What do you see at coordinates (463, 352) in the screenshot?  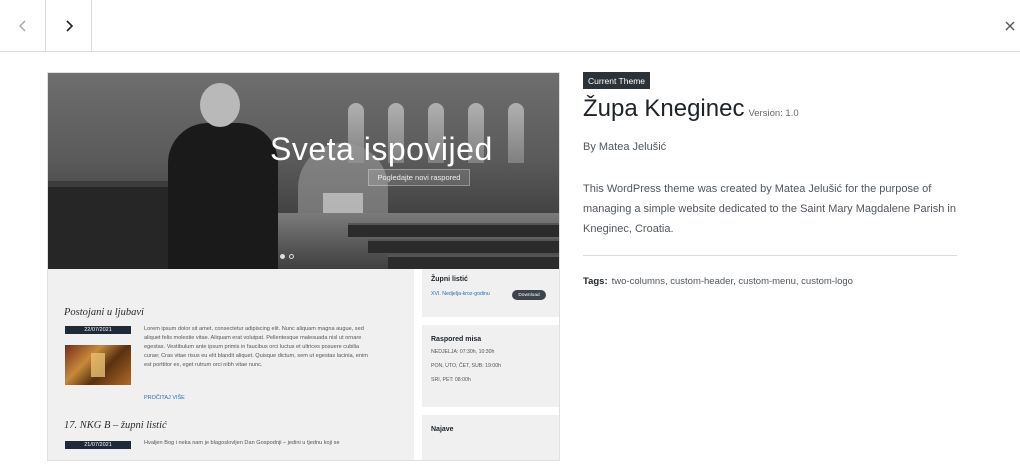 I see `schedule-row: NEDJELJA: 07:30h, 10:30h` at bounding box center [463, 352].